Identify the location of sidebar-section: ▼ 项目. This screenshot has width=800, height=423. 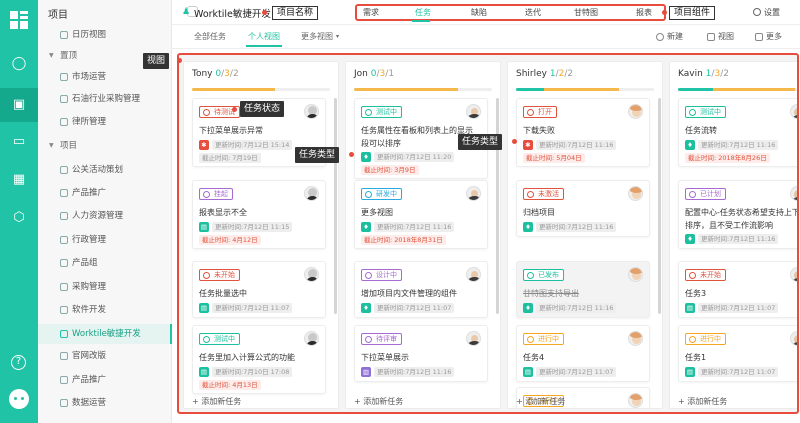
(105, 146).